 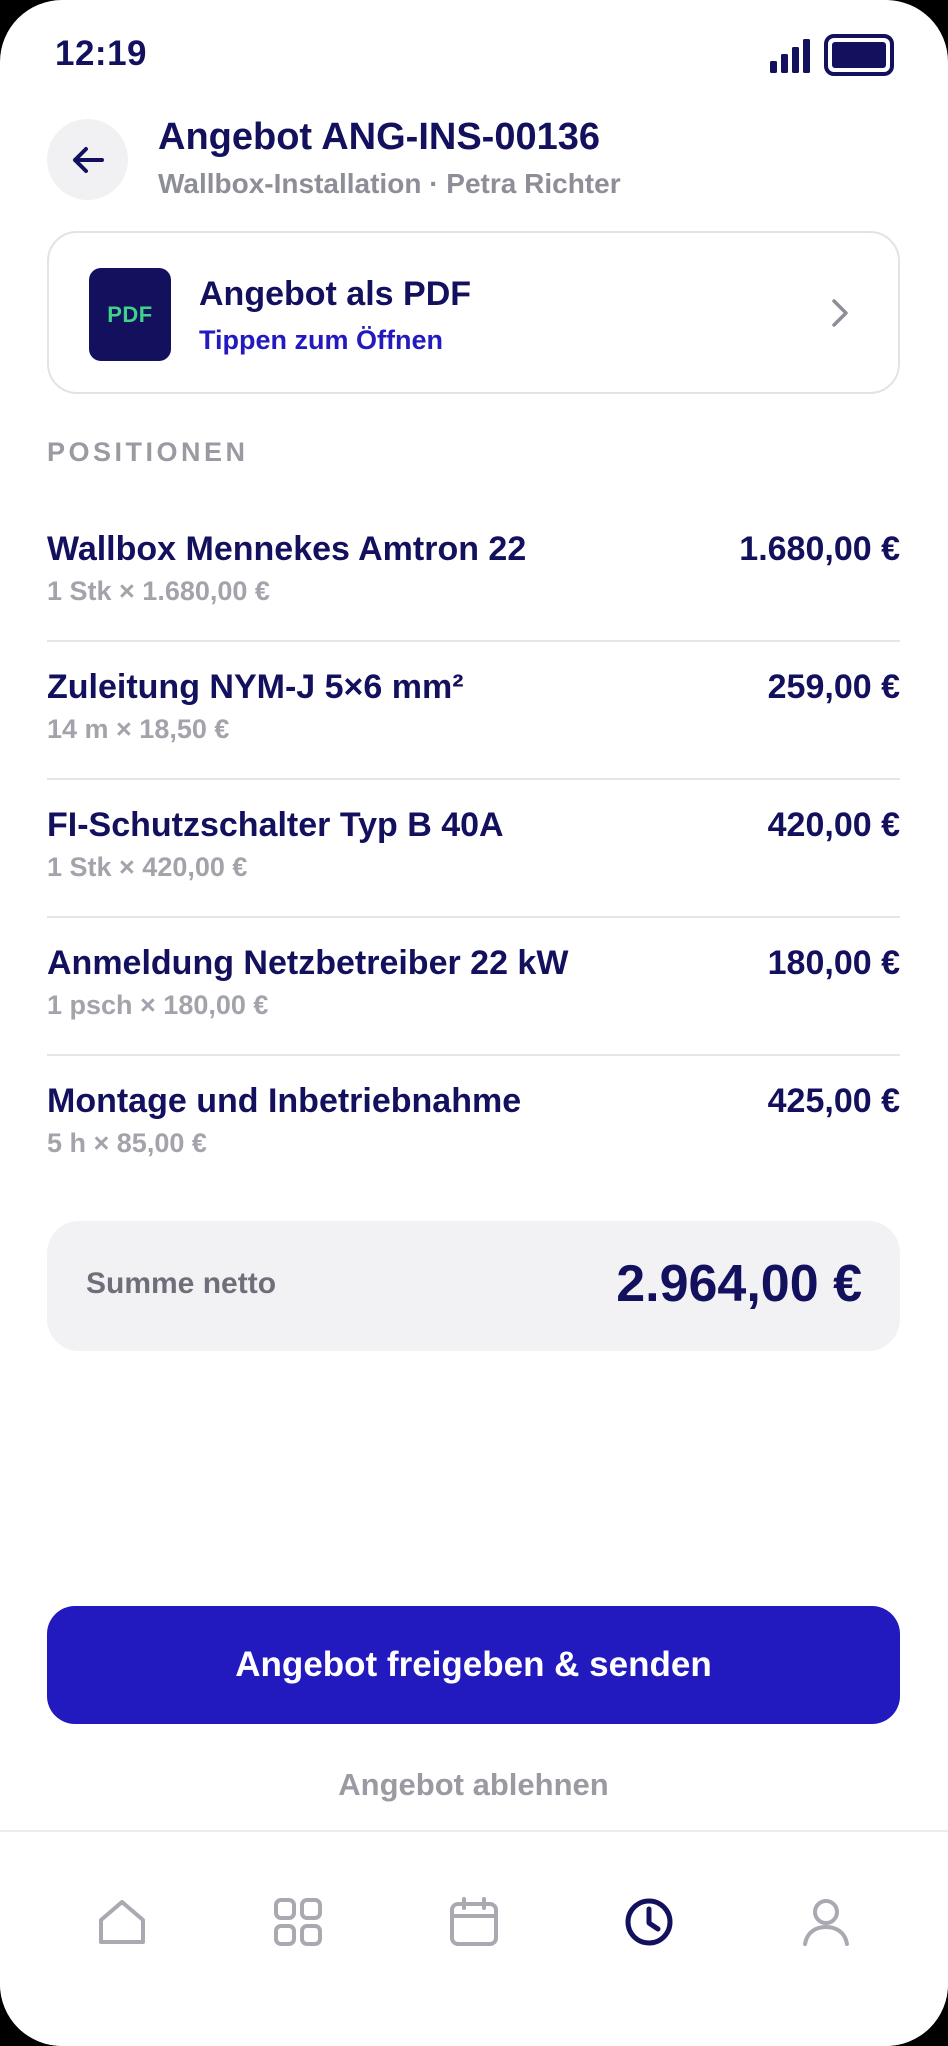 What do you see at coordinates (101, 53) in the screenshot?
I see `status-time: 12:19` at bounding box center [101, 53].